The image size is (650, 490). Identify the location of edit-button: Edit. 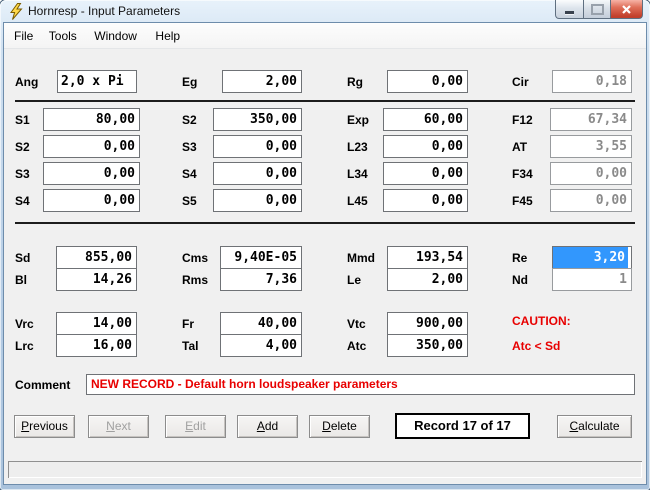
(195, 426).